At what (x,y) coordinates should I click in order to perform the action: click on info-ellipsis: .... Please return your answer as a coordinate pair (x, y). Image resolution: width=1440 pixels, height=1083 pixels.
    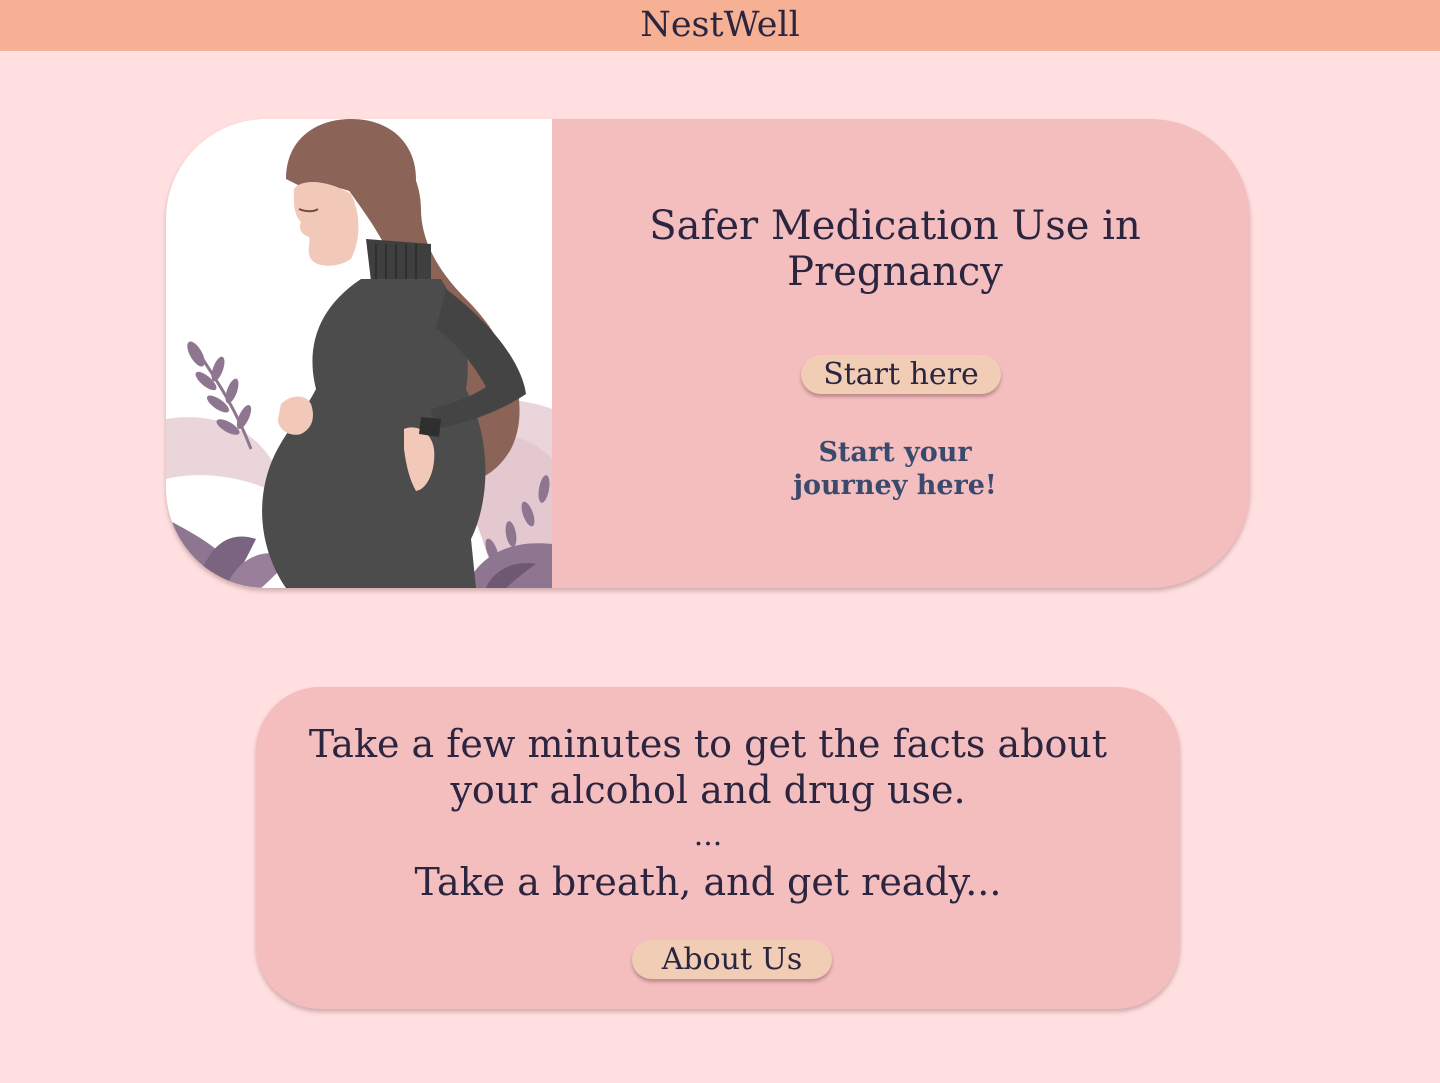
    Looking at the image, I should click on (708, 835).